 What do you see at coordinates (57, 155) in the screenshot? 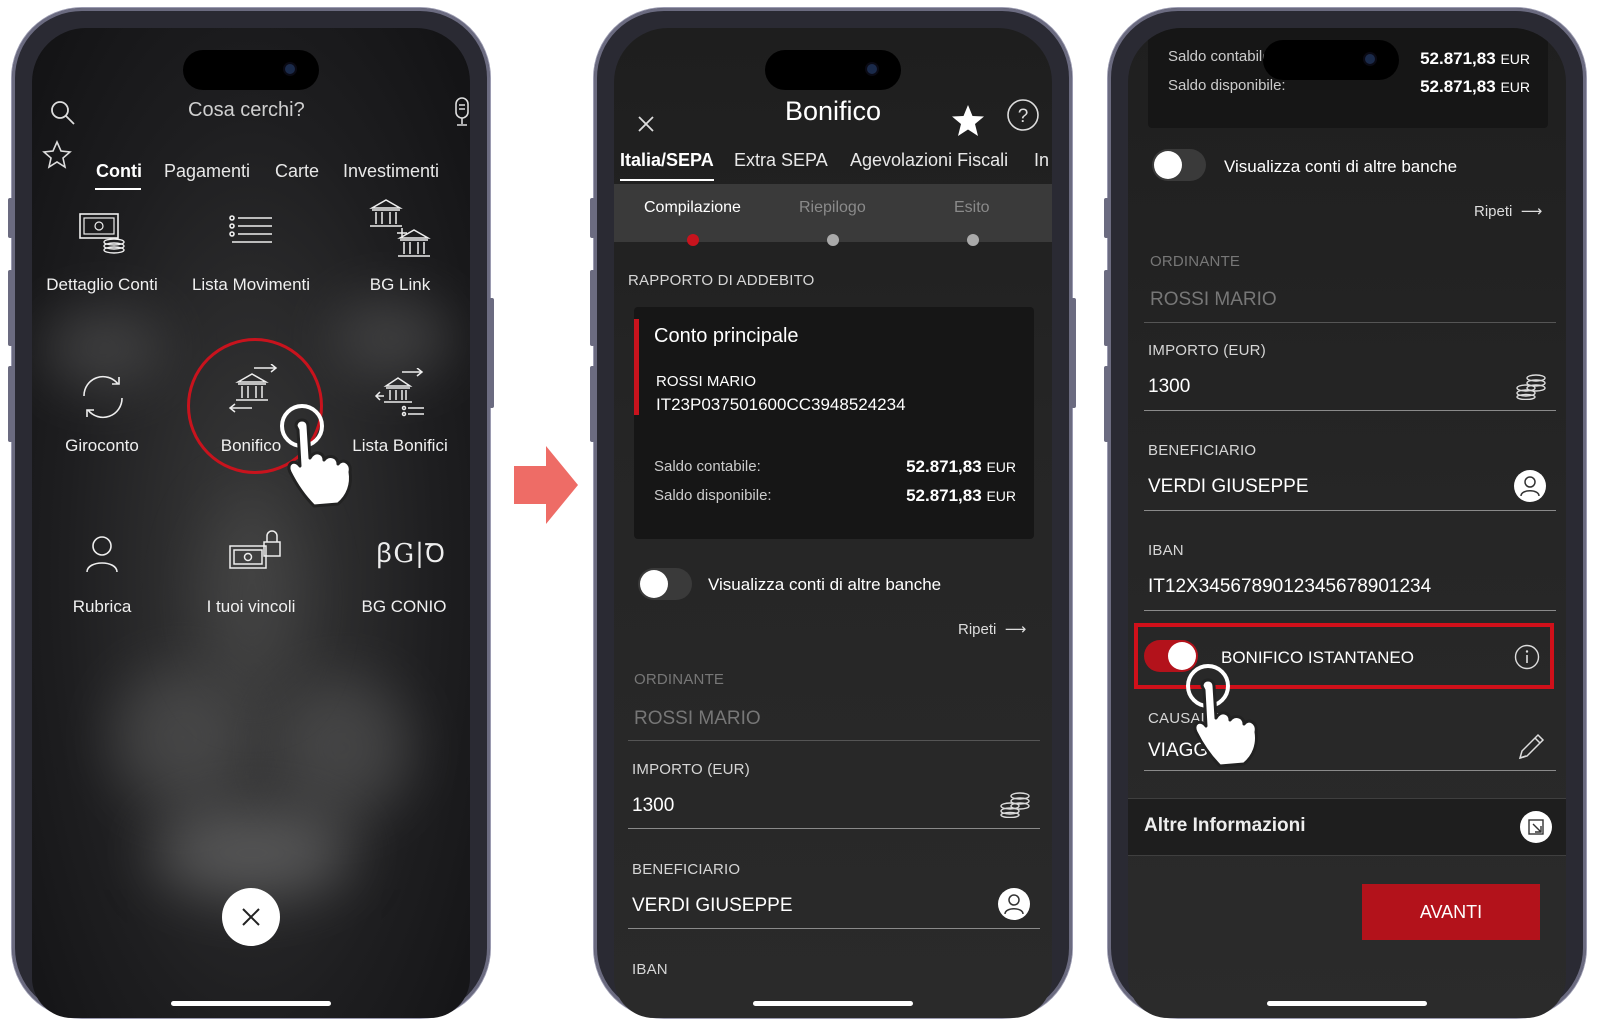
I see `star-favorites-icon` at bounding box center [57, 155].